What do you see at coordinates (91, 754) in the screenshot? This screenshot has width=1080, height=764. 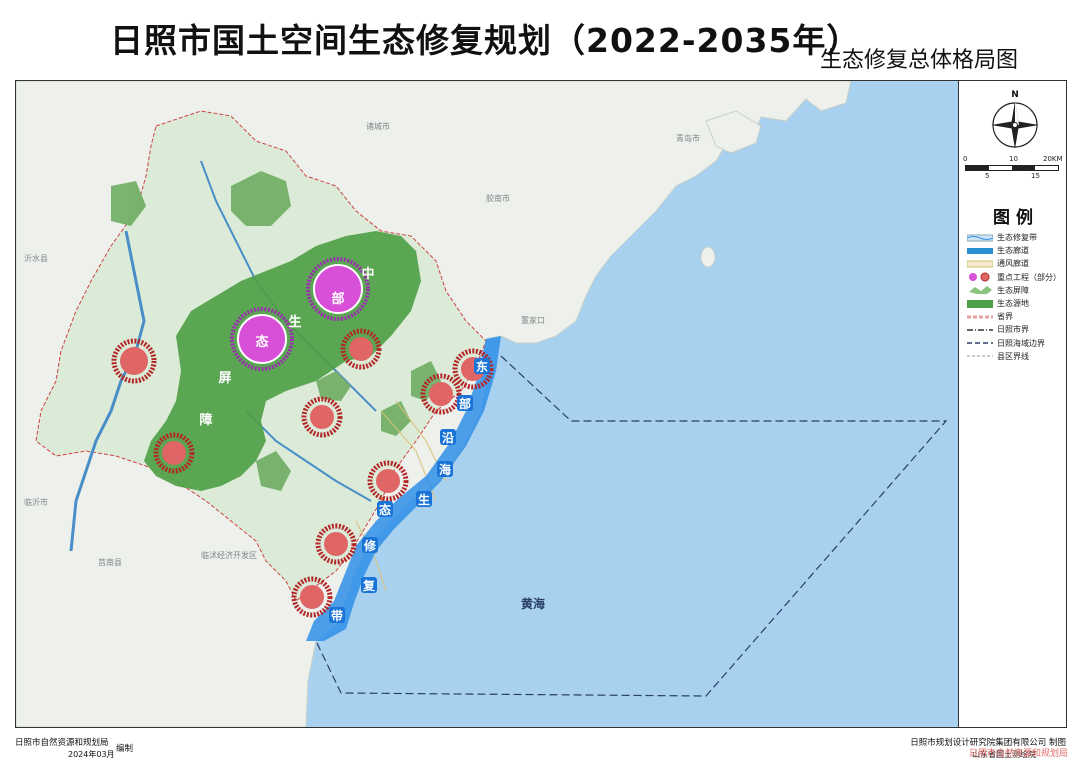 I see `footer-date: 2024年03月` at bounding box center [91, 754].